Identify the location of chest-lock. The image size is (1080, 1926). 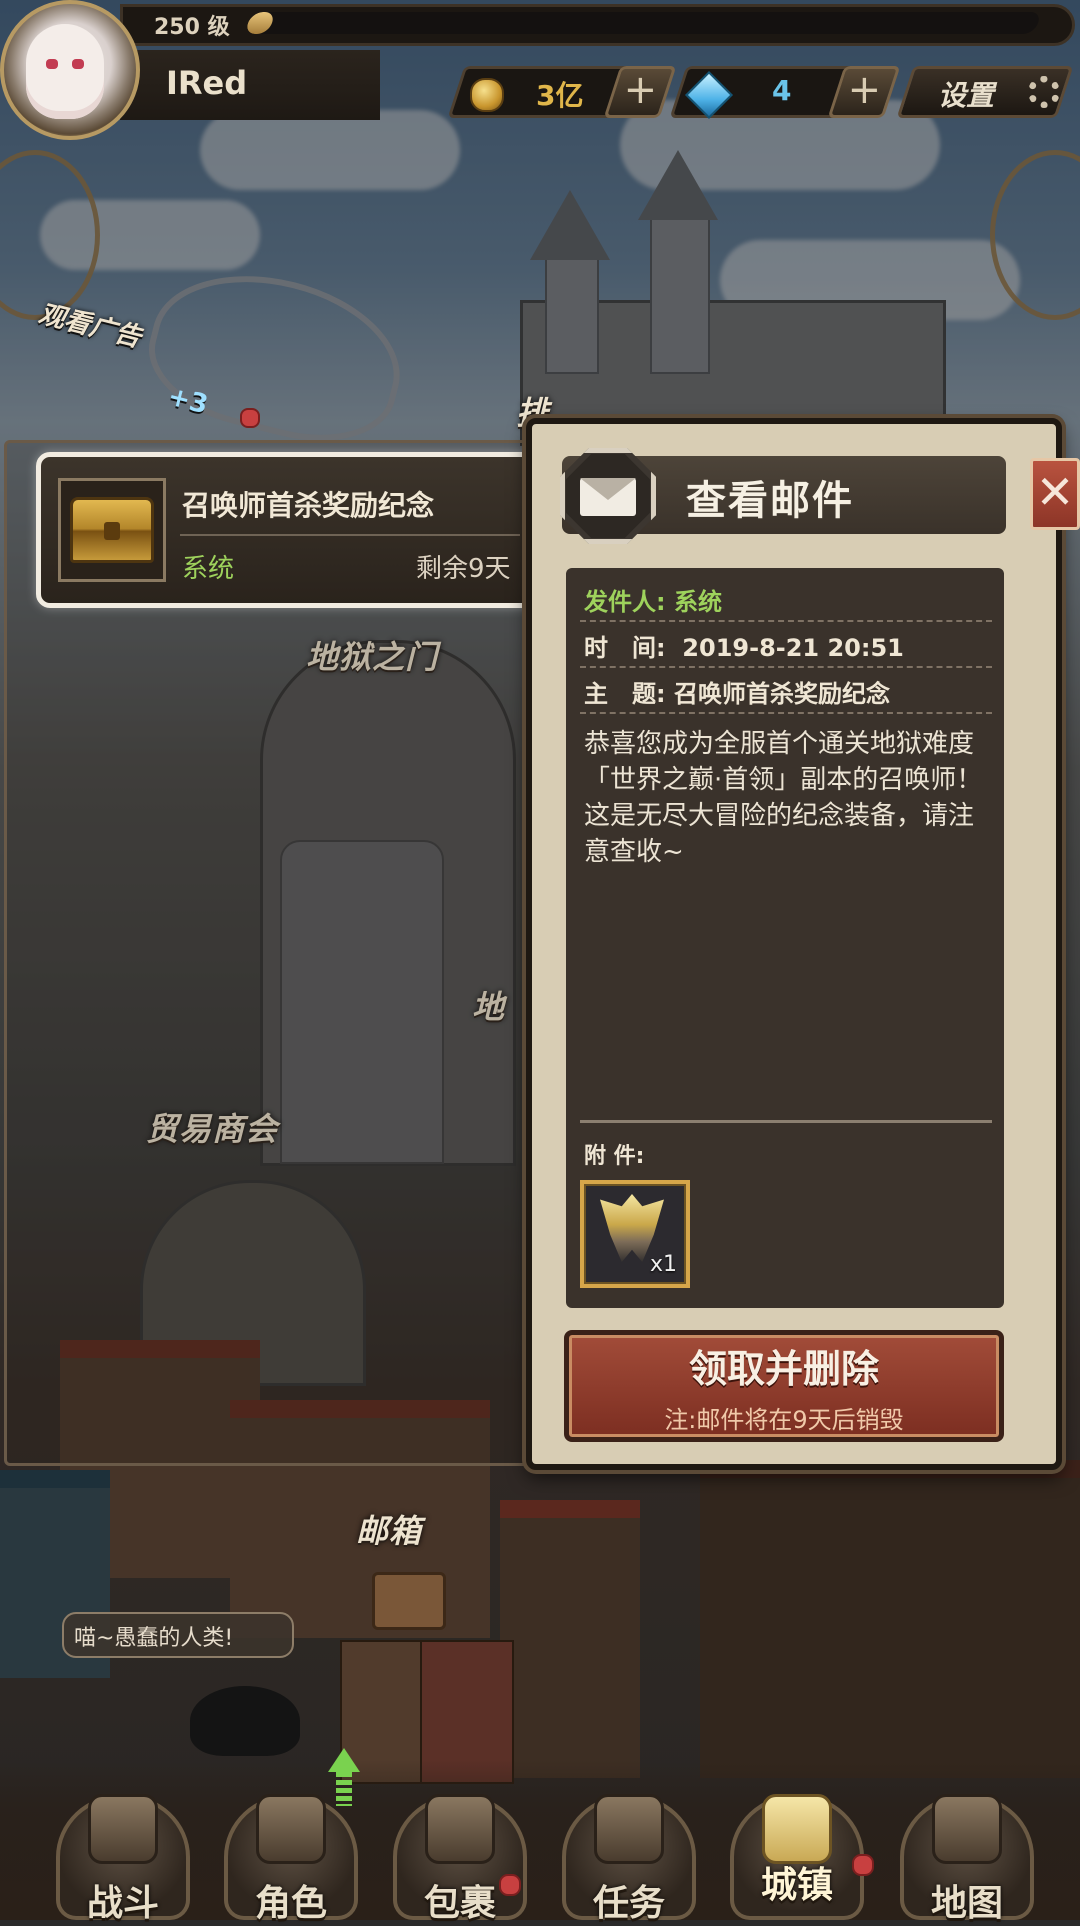
(112, 531).